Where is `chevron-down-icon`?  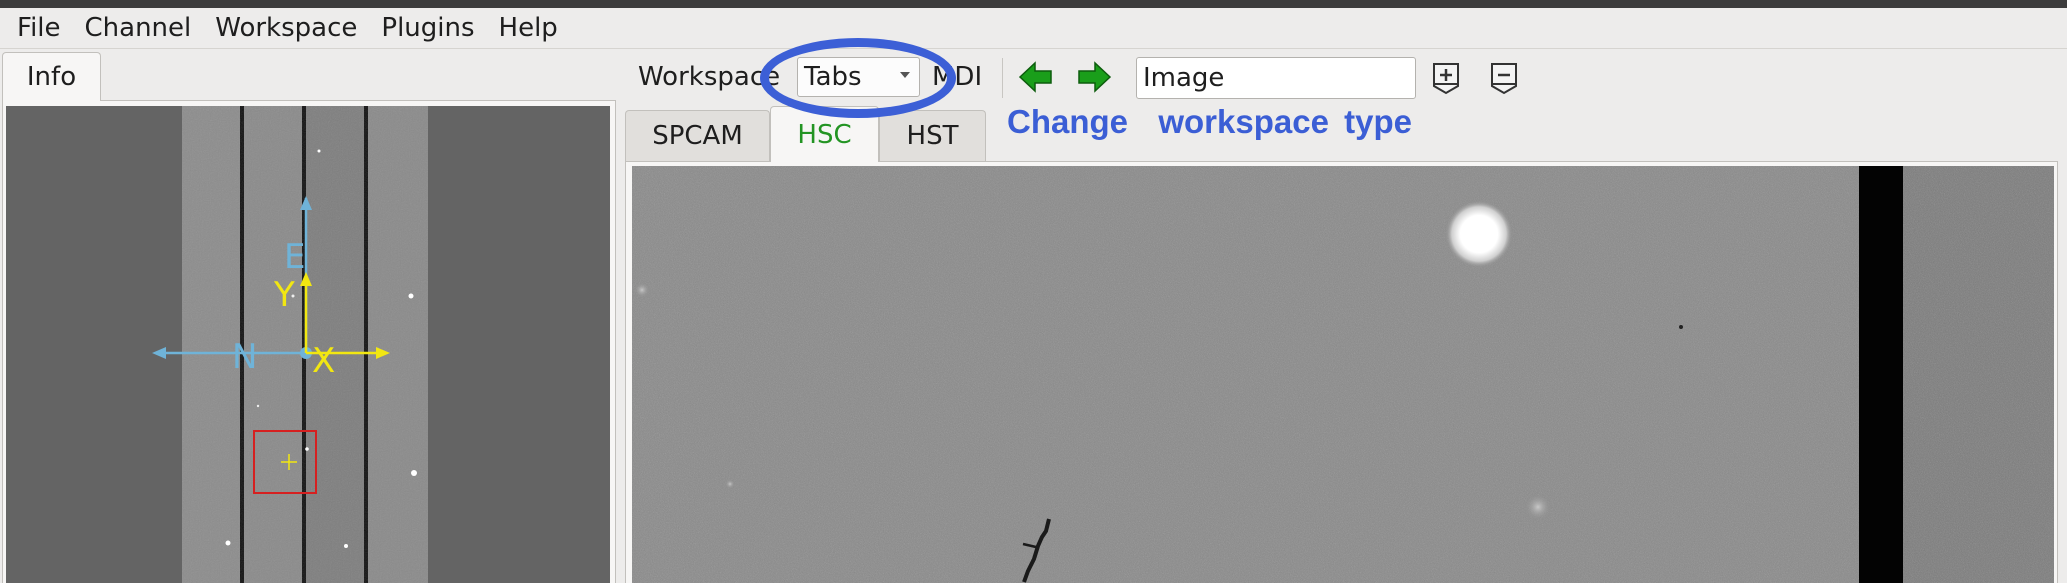 chevron-down-icon is located at coordinates (905, 75).